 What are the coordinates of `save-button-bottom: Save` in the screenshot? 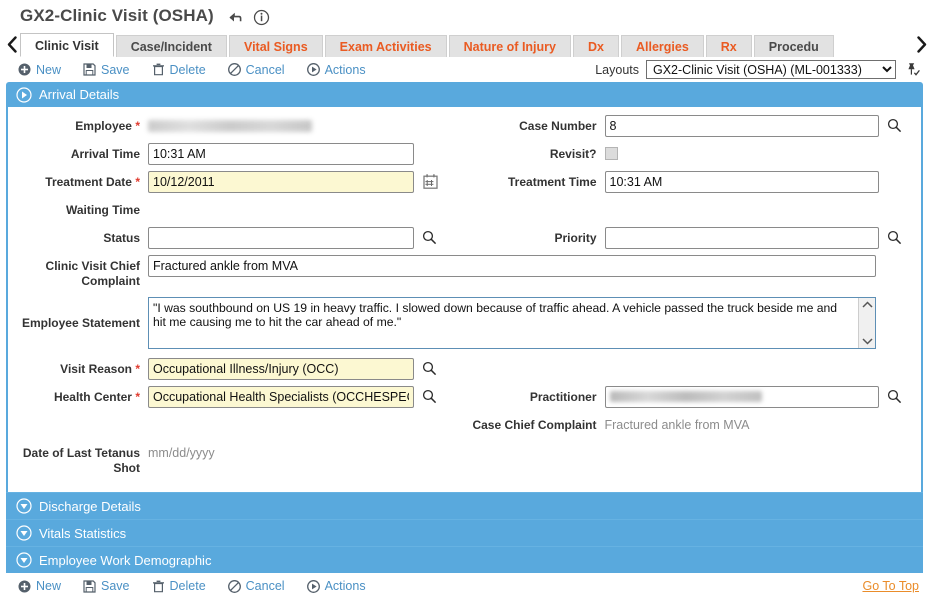 It's located at (106, 586).